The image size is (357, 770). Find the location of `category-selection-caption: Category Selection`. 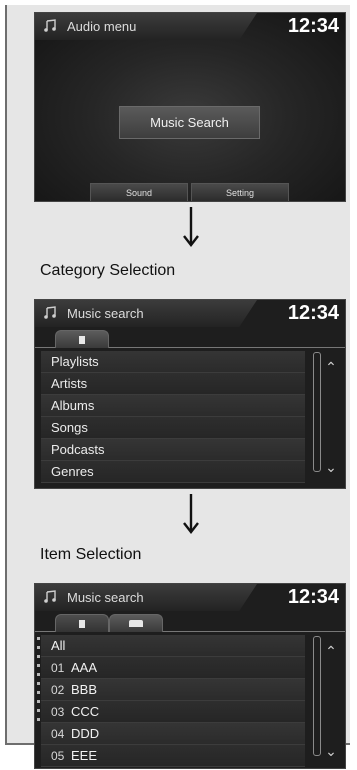

category-selection-caption: Category Selection is located at coordinates (108, 270).